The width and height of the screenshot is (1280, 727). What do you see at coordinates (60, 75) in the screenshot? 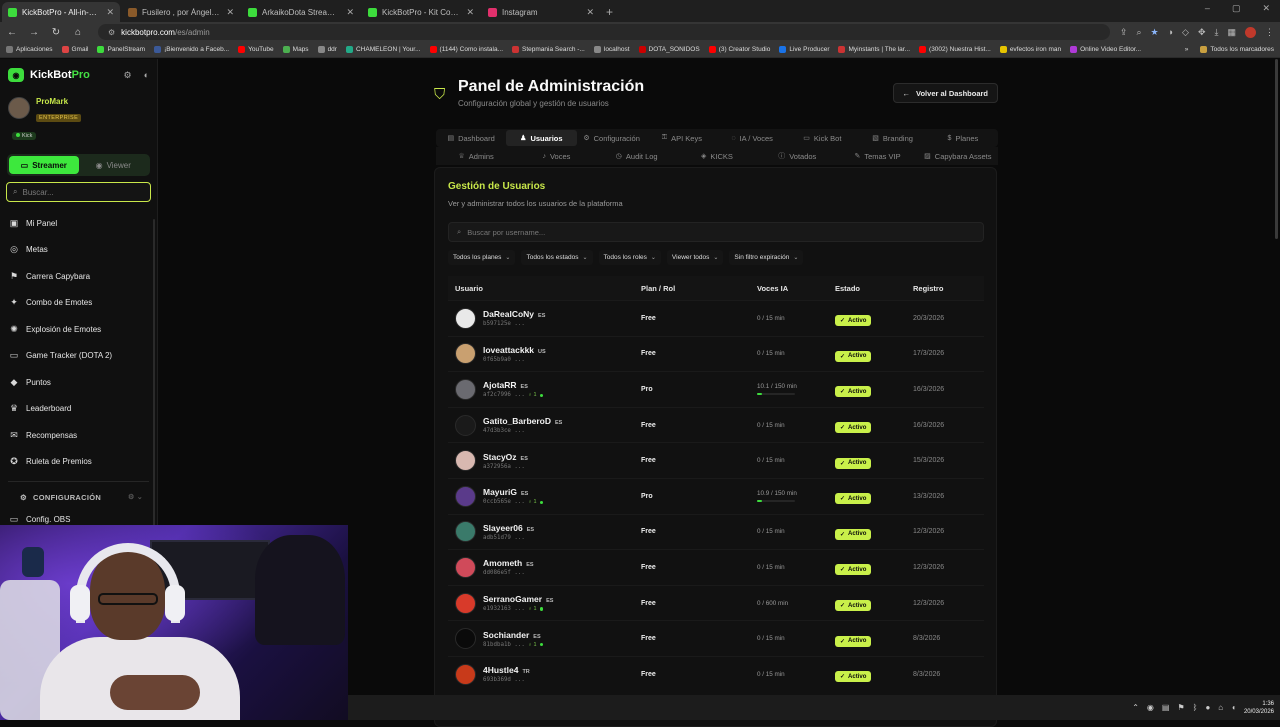
I see `app-logo: KickBotPro` at bounding box center [60, 75].